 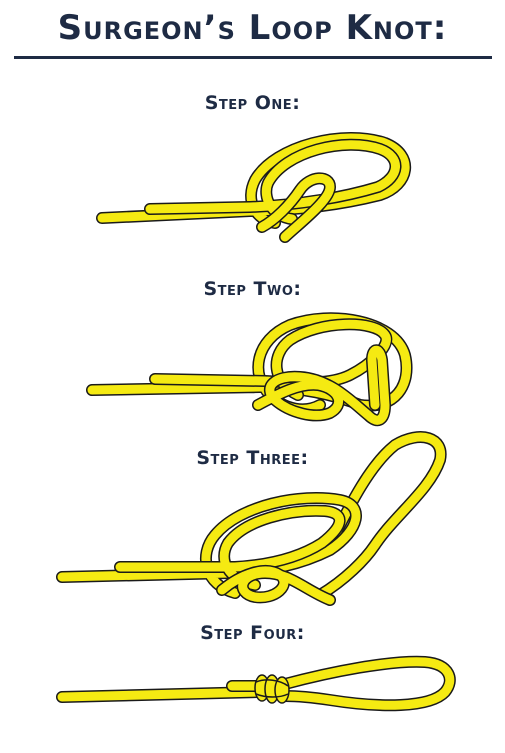 I want to click on step-four-diagram, so click(x=256, y=683).